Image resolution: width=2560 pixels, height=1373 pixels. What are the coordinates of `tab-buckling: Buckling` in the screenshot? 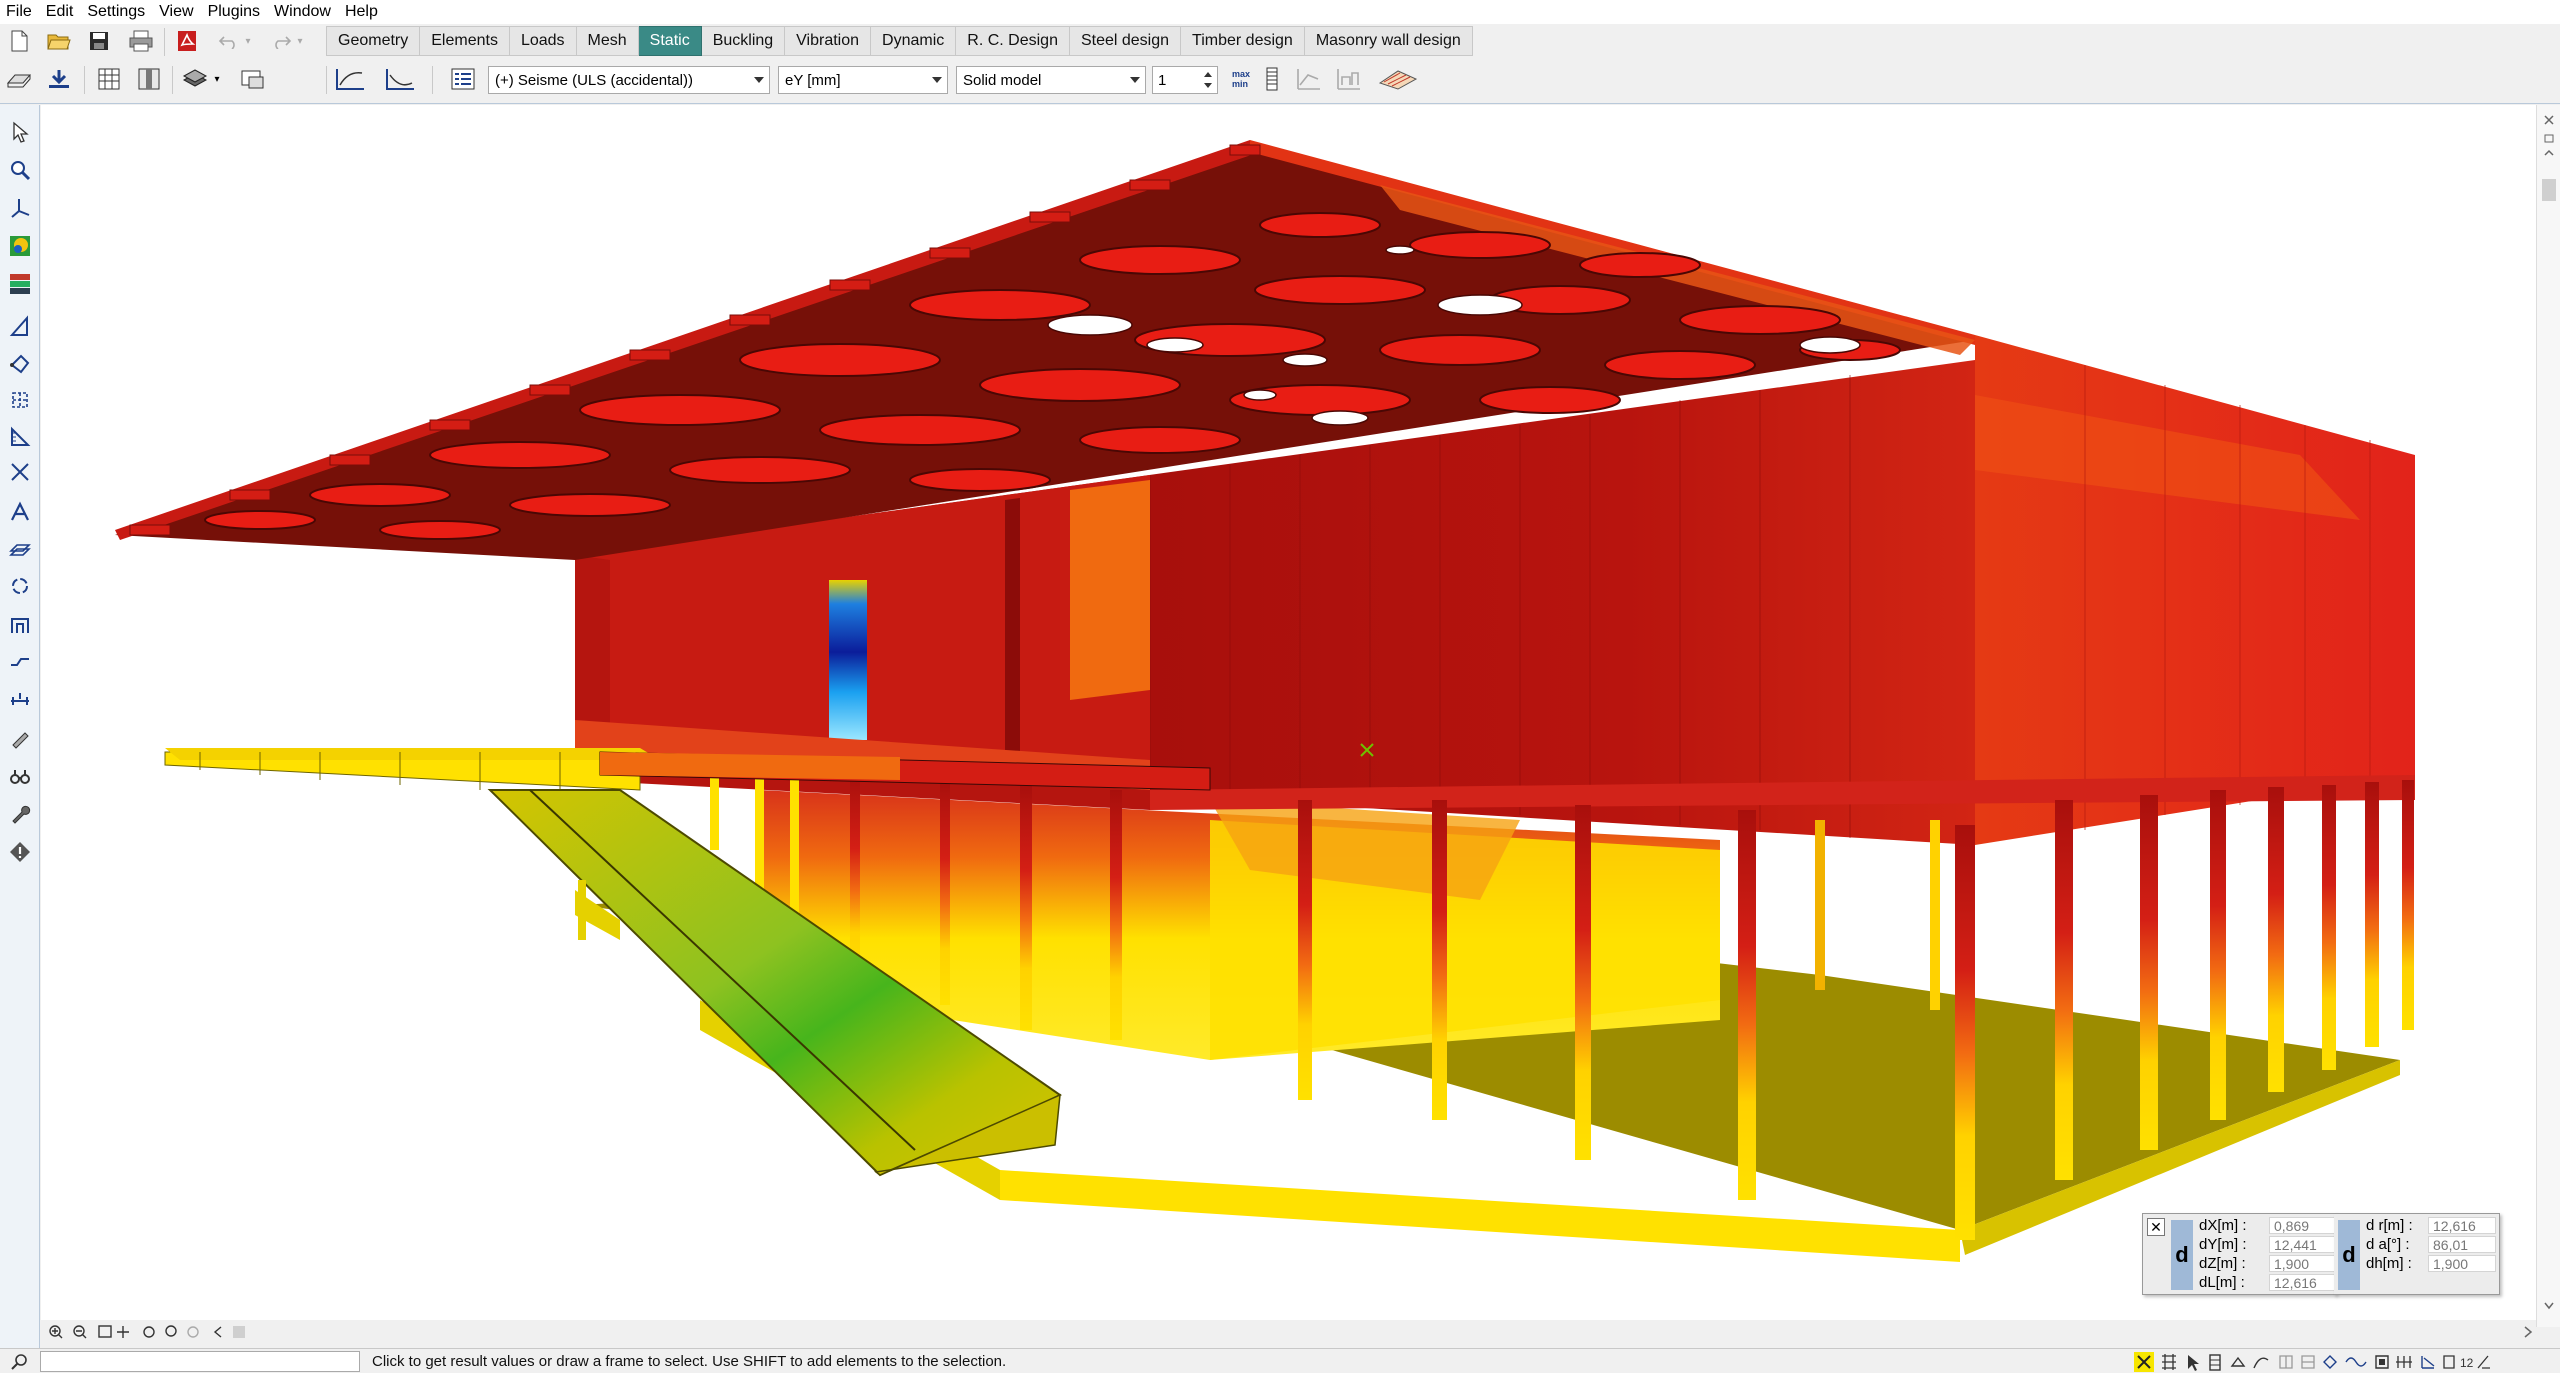 It's located at (743, 41).